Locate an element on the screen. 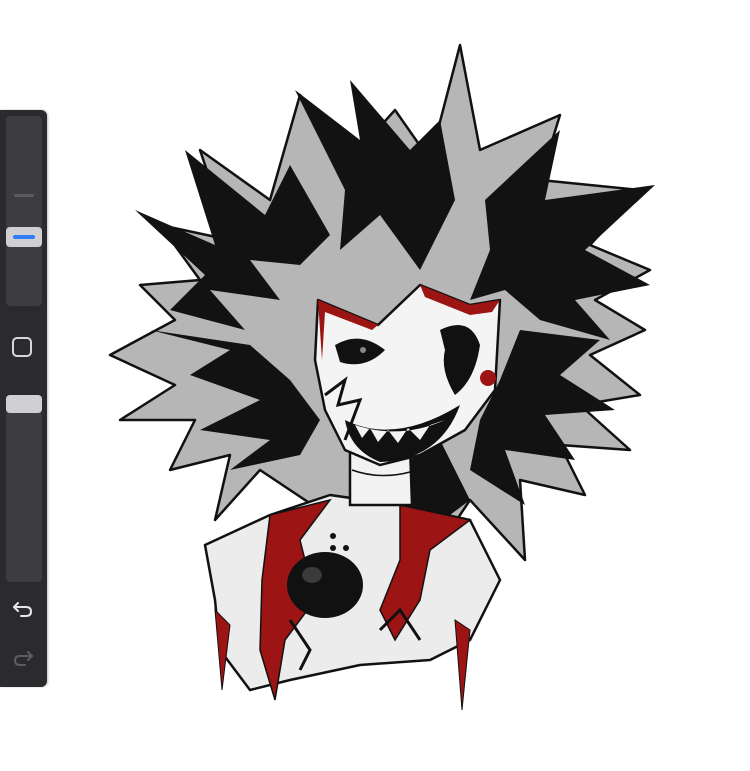 The image size is (750, 771). brush-size-handle is located at coordinates (24, 237).